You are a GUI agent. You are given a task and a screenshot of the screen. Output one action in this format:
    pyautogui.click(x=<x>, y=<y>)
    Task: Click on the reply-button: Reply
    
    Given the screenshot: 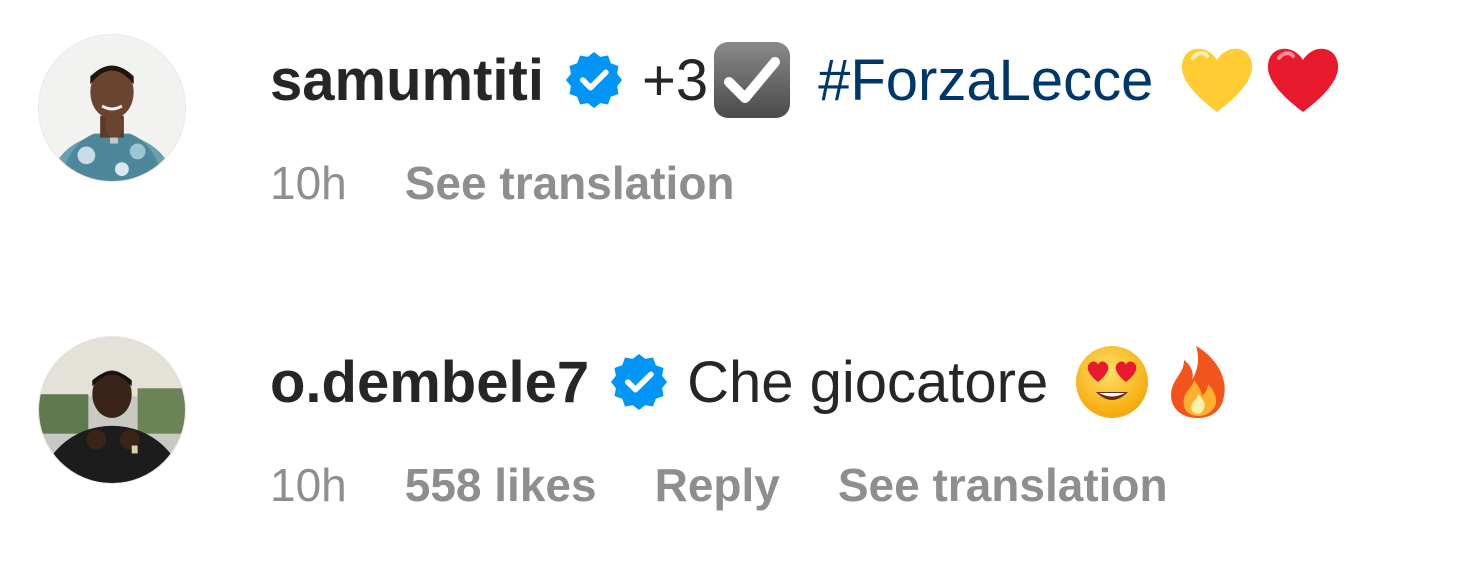 What is the action you would take?
    pyautogui.click(x=717, y=485)
    